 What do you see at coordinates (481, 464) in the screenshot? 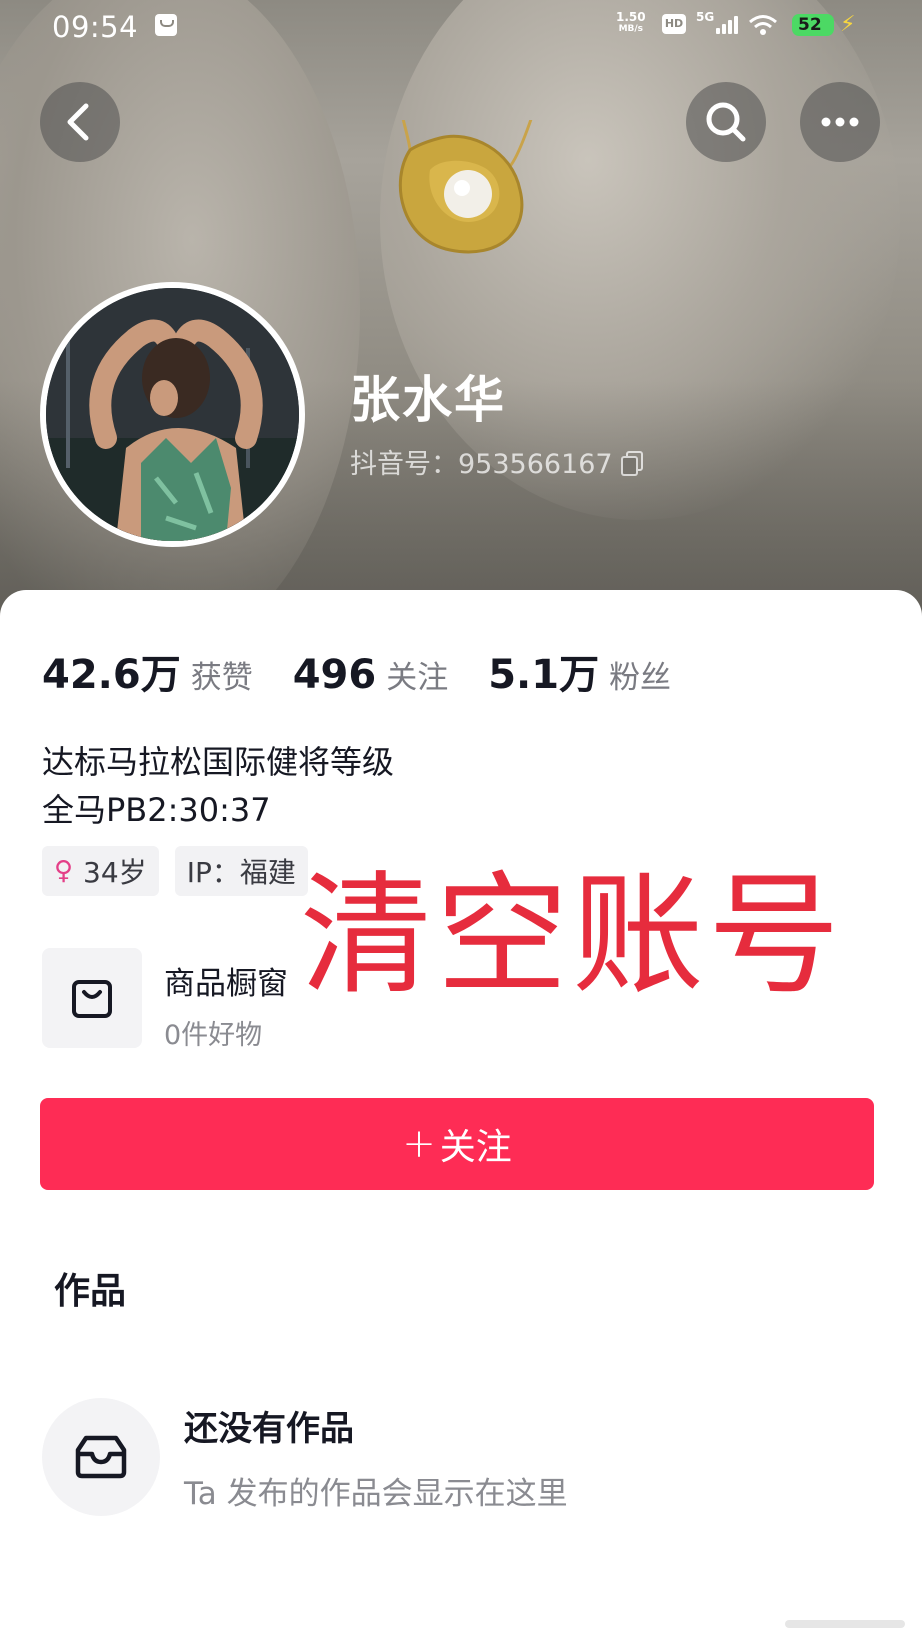
I see `douyin-id-text: 抖音号：953566167` at bounding box center [481, 464].